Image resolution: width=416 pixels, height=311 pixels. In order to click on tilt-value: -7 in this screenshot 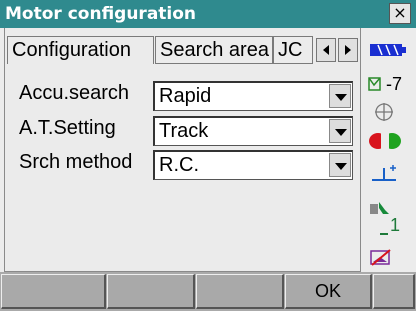, I will do `click(394, 84)`.